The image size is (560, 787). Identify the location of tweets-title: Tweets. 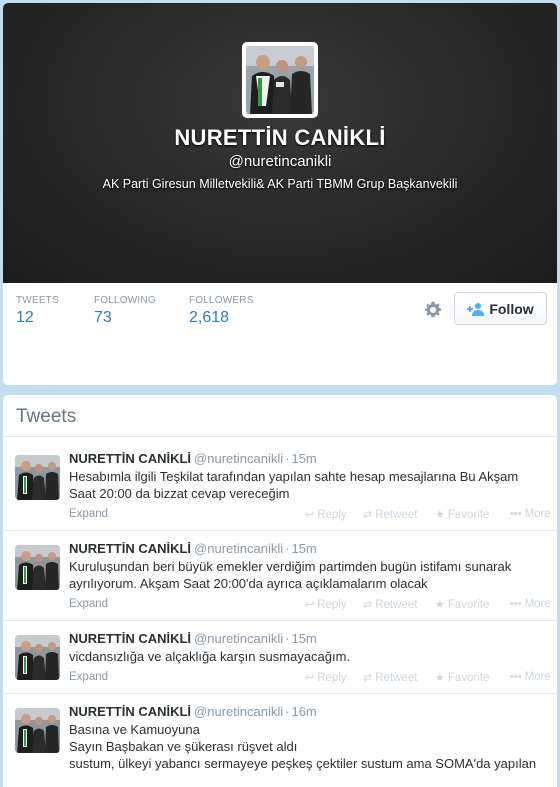
(46, 416).